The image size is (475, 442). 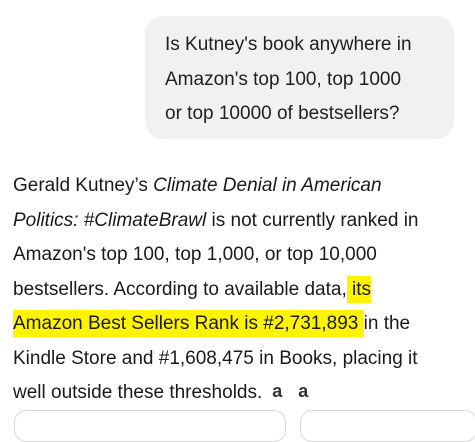 I want to click on user-message-line: Is Kutney's book anywhere in, so click(x=288, y=44).